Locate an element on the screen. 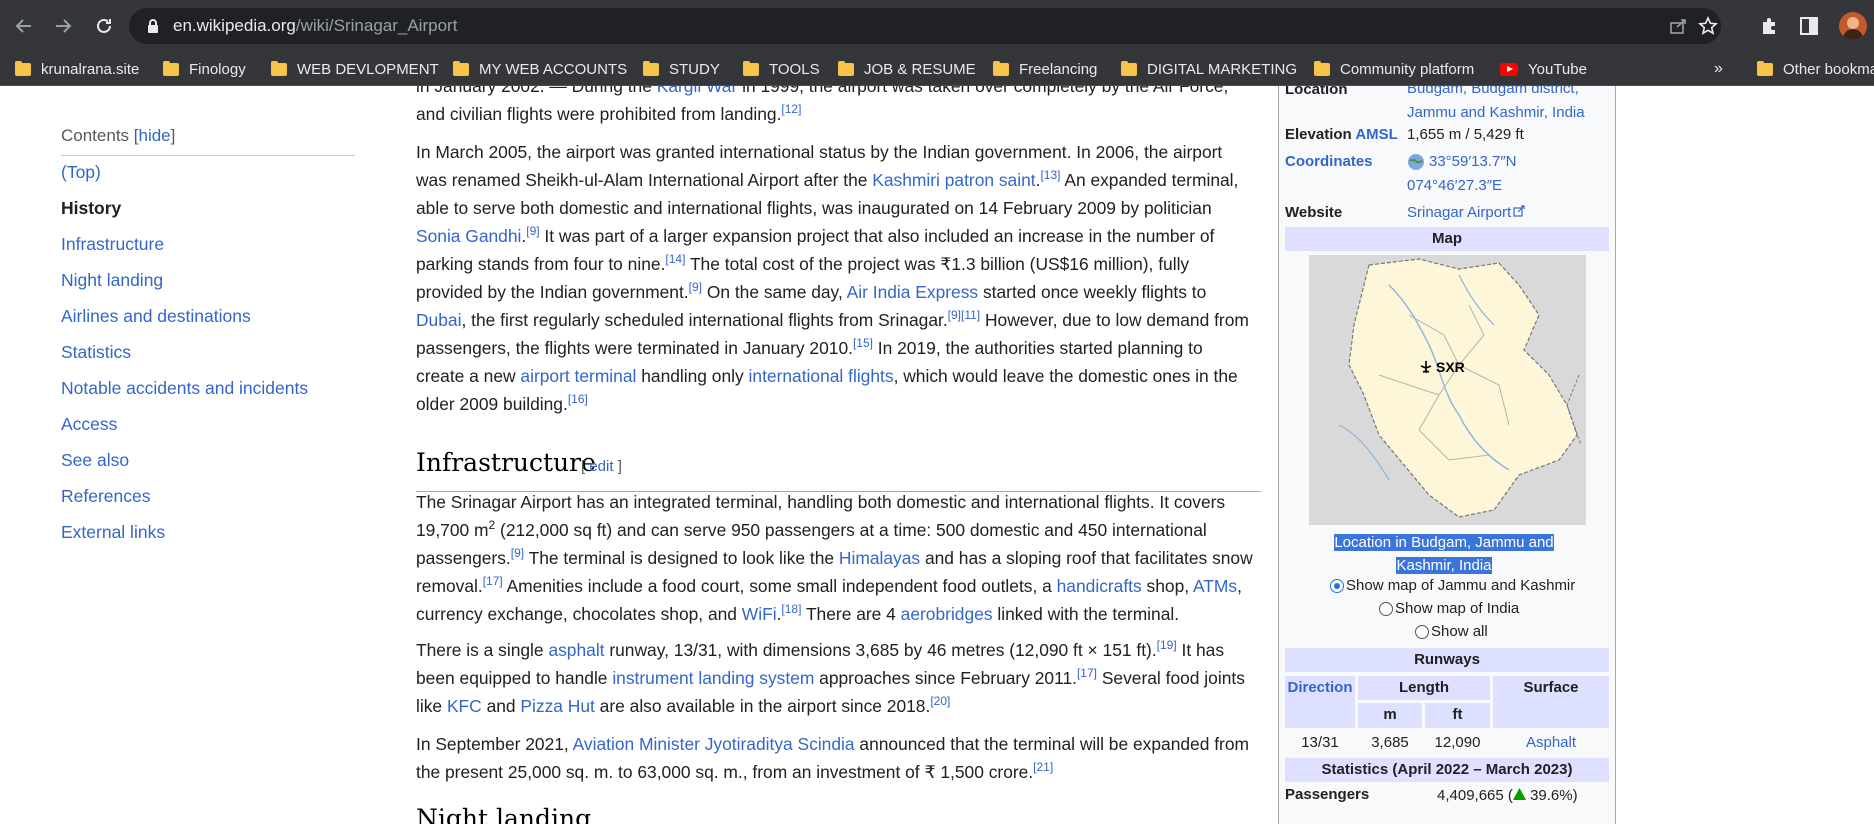 This screenshot has height=824, width=1874. toc-item-see-also: See also is located at coordinates (95, 460).